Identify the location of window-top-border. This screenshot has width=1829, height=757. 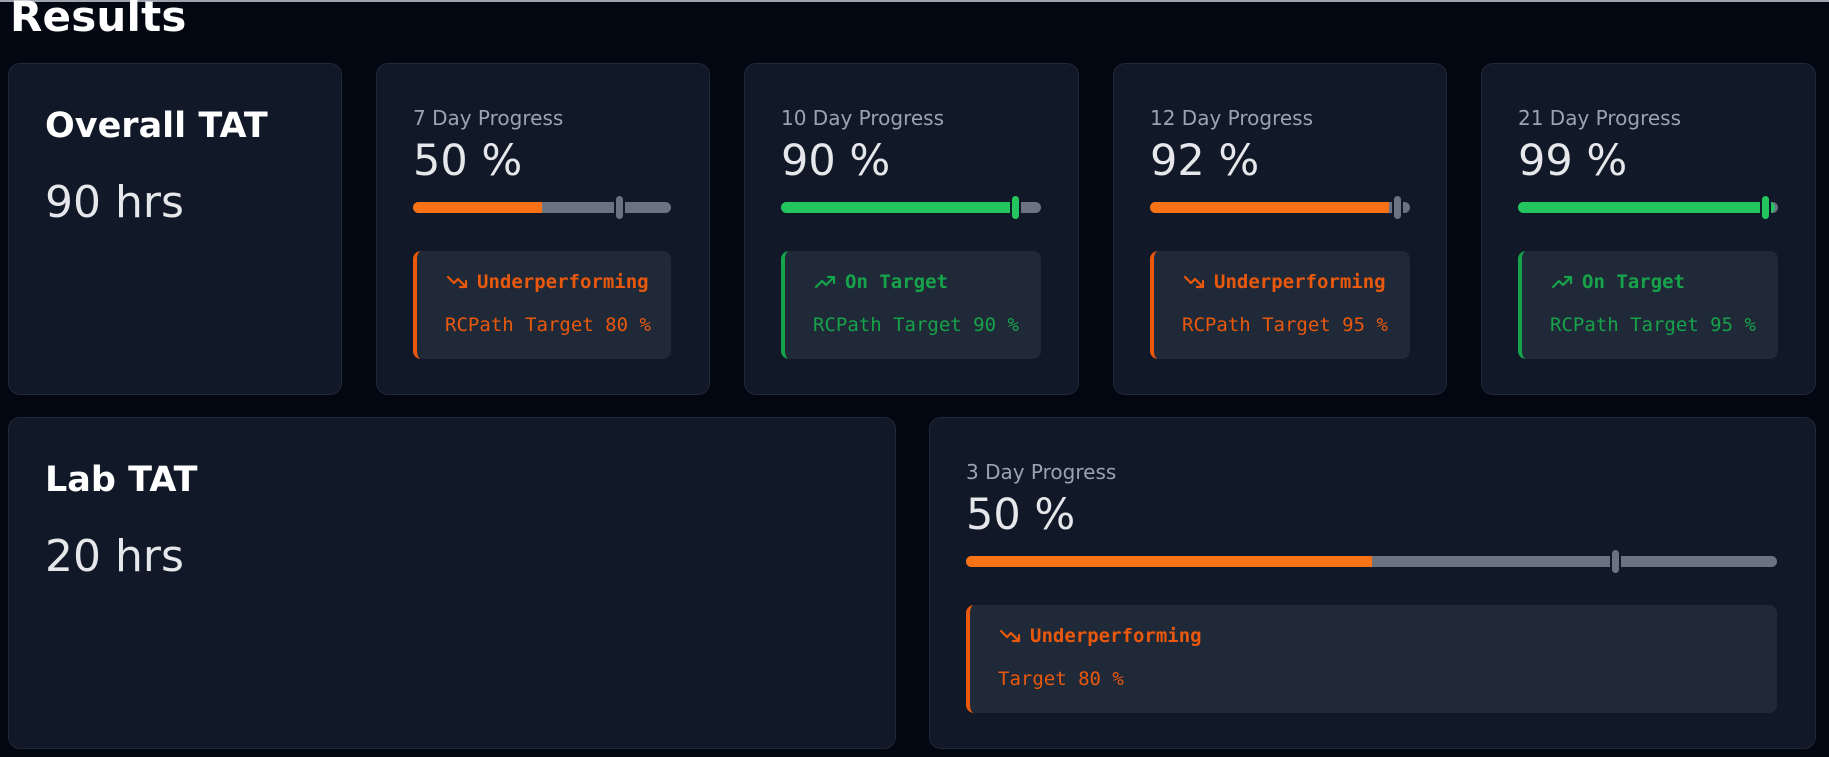
(914, 1).